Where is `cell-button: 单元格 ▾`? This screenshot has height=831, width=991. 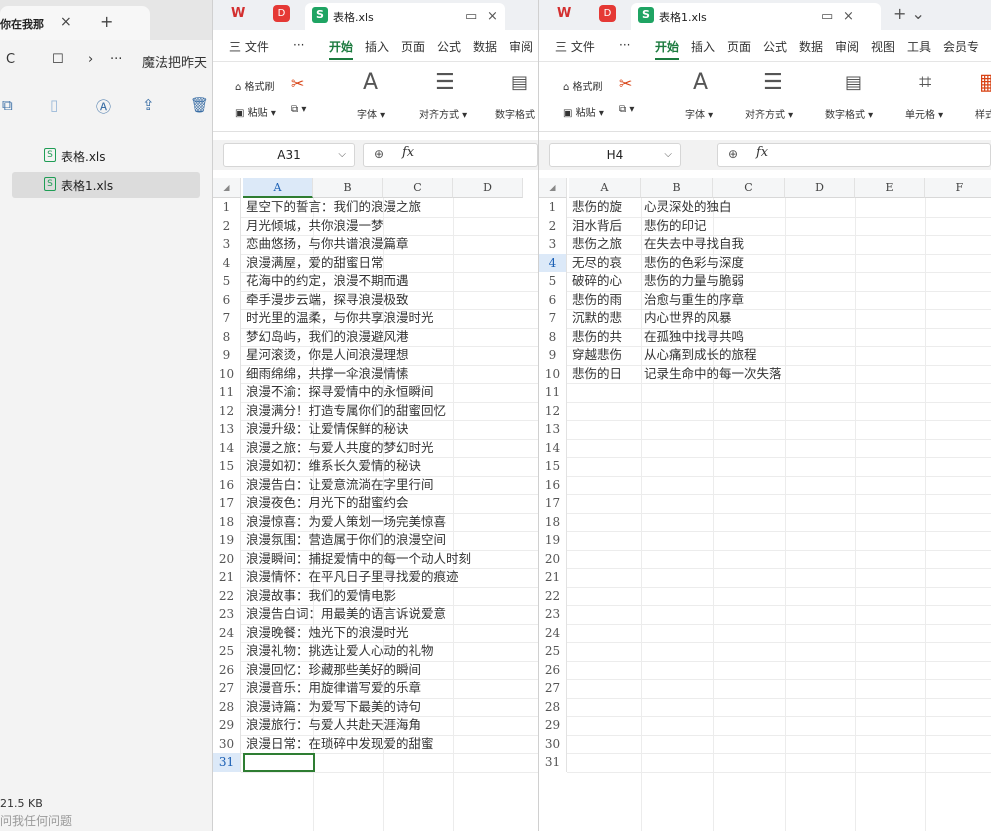
cell-button: 单元格 ▾ is located at coordinates (924, 113).